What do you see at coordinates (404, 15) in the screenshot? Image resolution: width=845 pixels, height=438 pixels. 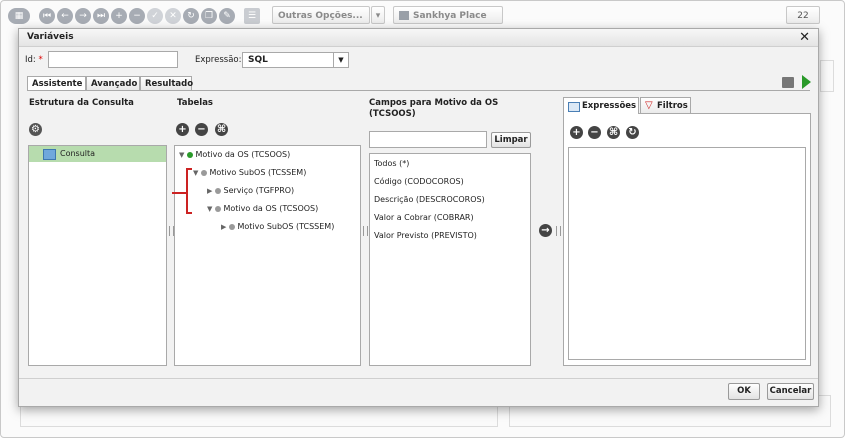 I see `sankhya-place-icon` at bounding box center [404, 15].